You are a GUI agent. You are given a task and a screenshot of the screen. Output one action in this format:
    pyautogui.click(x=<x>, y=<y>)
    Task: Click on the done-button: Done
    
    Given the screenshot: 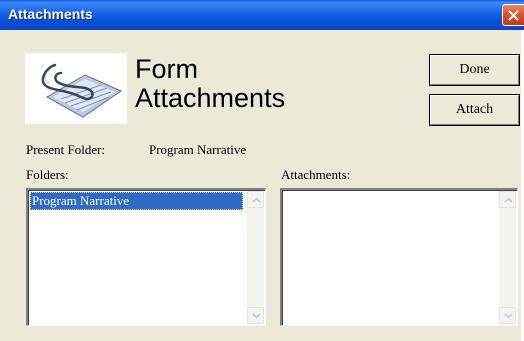 What is the action you would take?
    pyautogui.click(x=474, y=70)
    